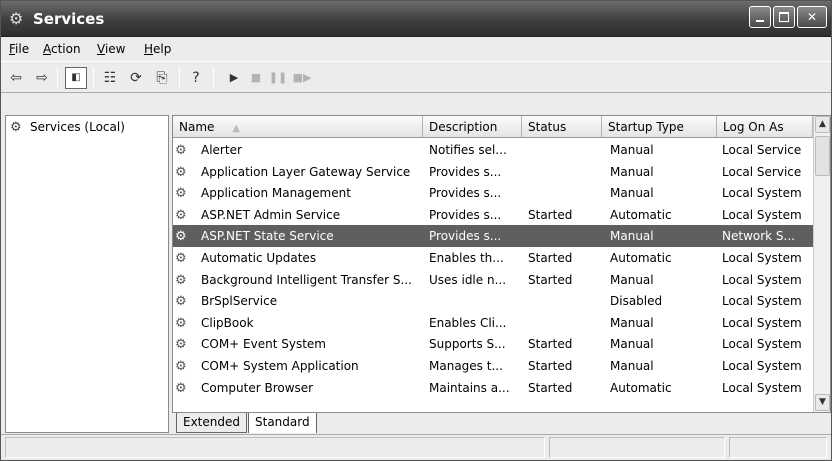 The image size is (832, 461). What do you see at coordinates (234, 78) in the screenshot?
I see `start-service-icon: ▶` at bounding box center [234, 78].